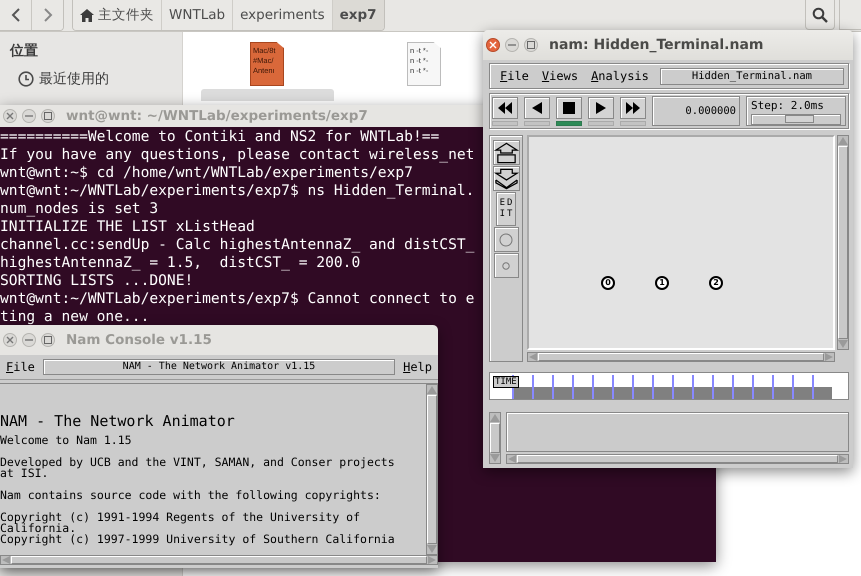 The height and width of the screenshot is (576, 861). What do you see at coordinates (788, 105) in the screenshot?
I see `step-label: Step: 2.0ms` at bounding box center [788, 105].